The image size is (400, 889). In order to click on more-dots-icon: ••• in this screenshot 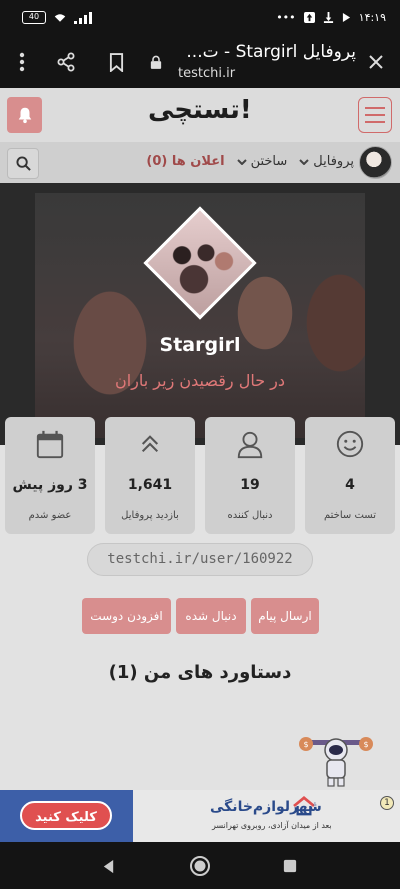, I will do `click(286, 17)`.